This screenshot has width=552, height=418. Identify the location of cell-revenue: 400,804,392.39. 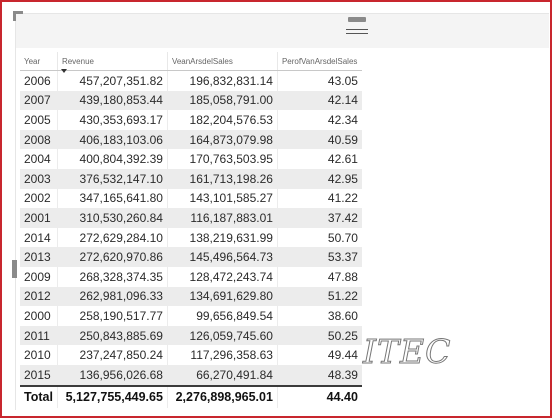
(112, 159).